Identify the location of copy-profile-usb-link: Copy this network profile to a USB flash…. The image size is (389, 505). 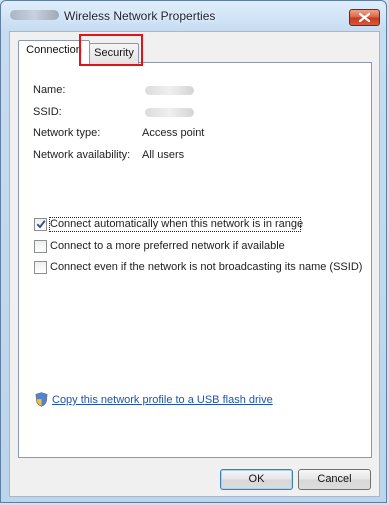
(162, 400).